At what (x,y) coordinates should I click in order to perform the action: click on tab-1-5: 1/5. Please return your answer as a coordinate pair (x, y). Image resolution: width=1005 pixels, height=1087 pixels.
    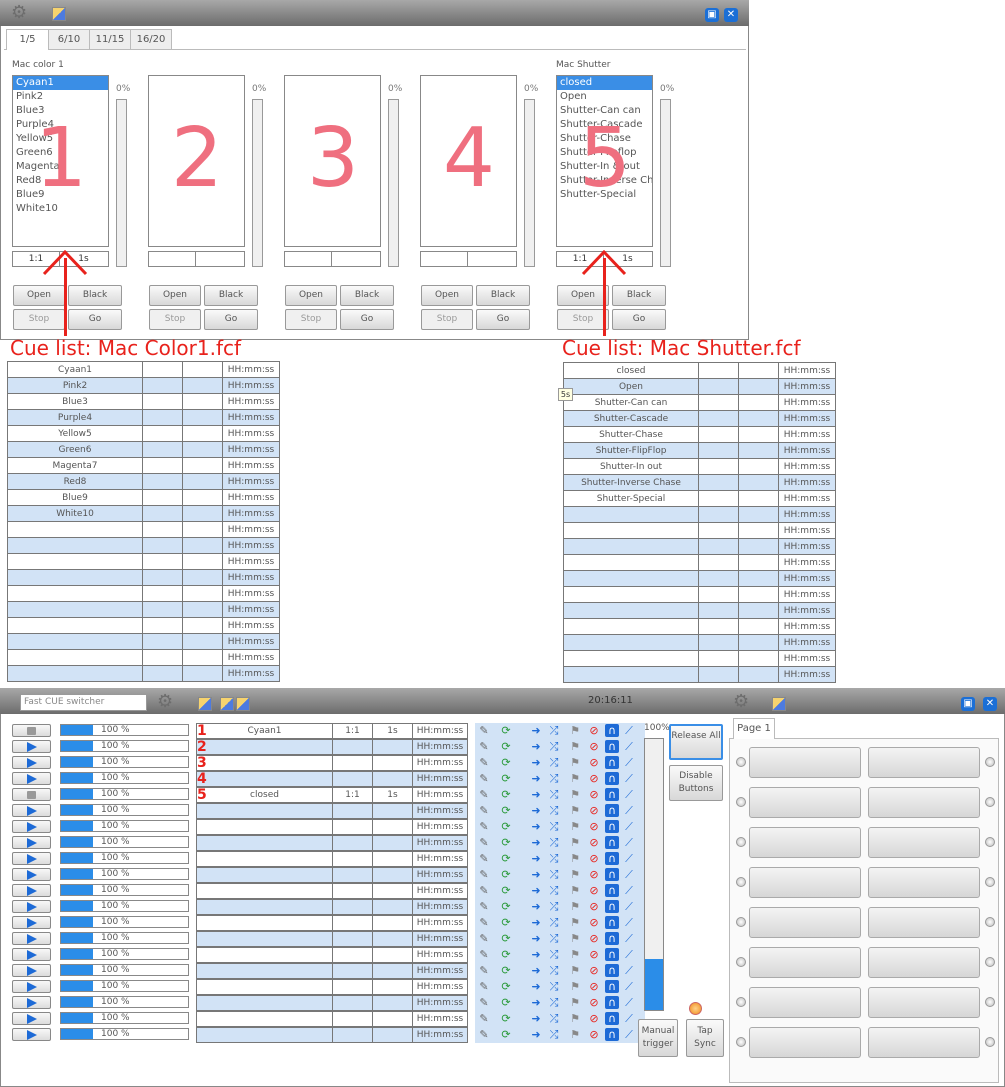
    Looking at the image, I should click on (27, 39).